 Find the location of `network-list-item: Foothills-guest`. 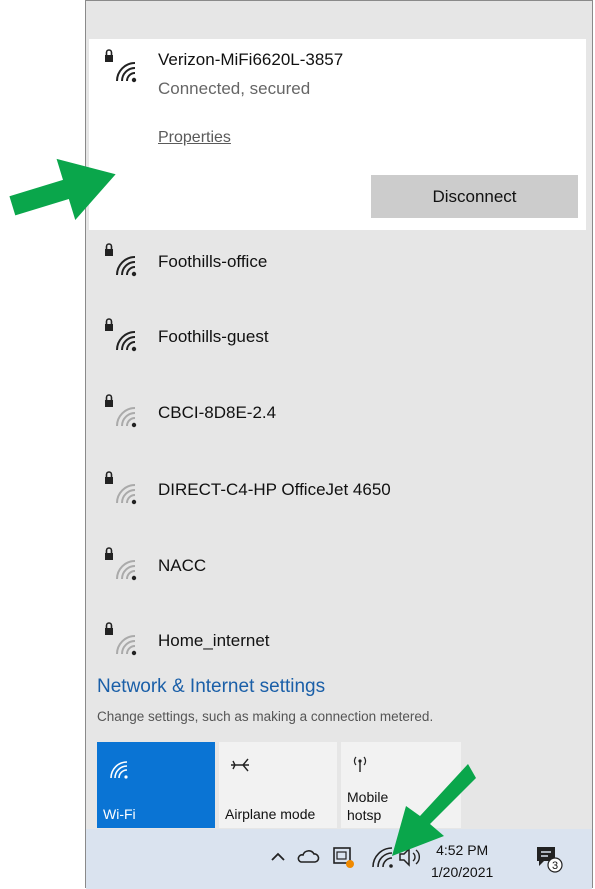

network-list-item: Foothills-guest is located at coordinates (339, 337).